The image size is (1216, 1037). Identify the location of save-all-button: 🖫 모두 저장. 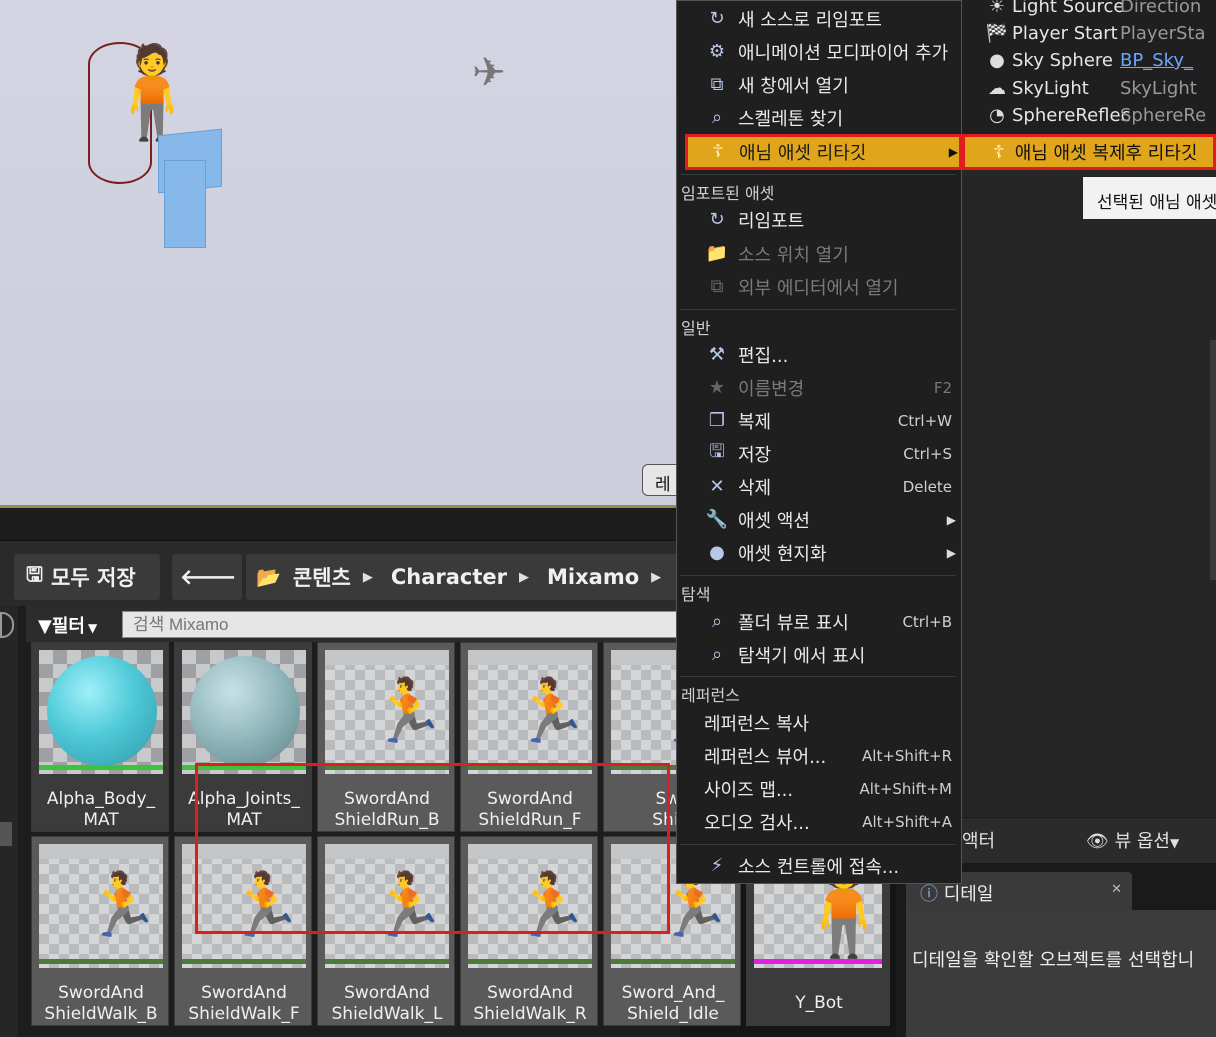
(87, 577).